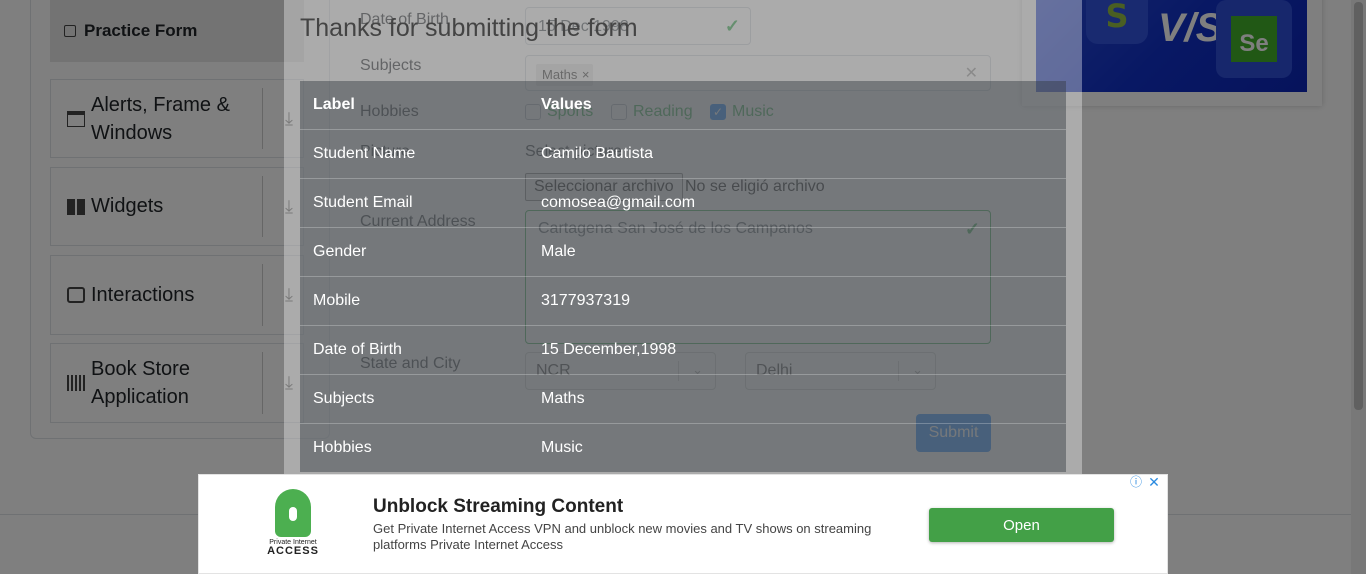 The width and height of the screenshot is (1366, 574). Describe the element at coordinates (469, 28) in the screenshot. I see `modal-title: Thanks for submitting the form` at that location.